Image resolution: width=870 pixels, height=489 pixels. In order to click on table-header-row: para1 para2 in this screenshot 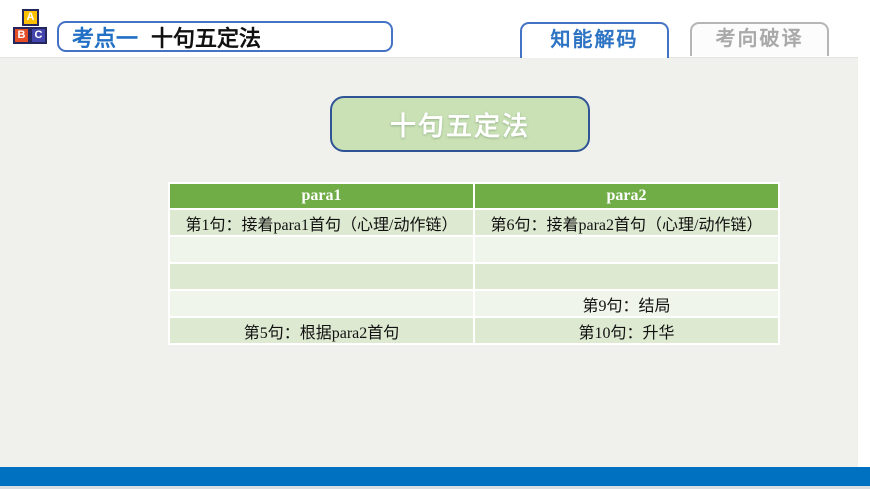, I will do `click(474, 196)`.